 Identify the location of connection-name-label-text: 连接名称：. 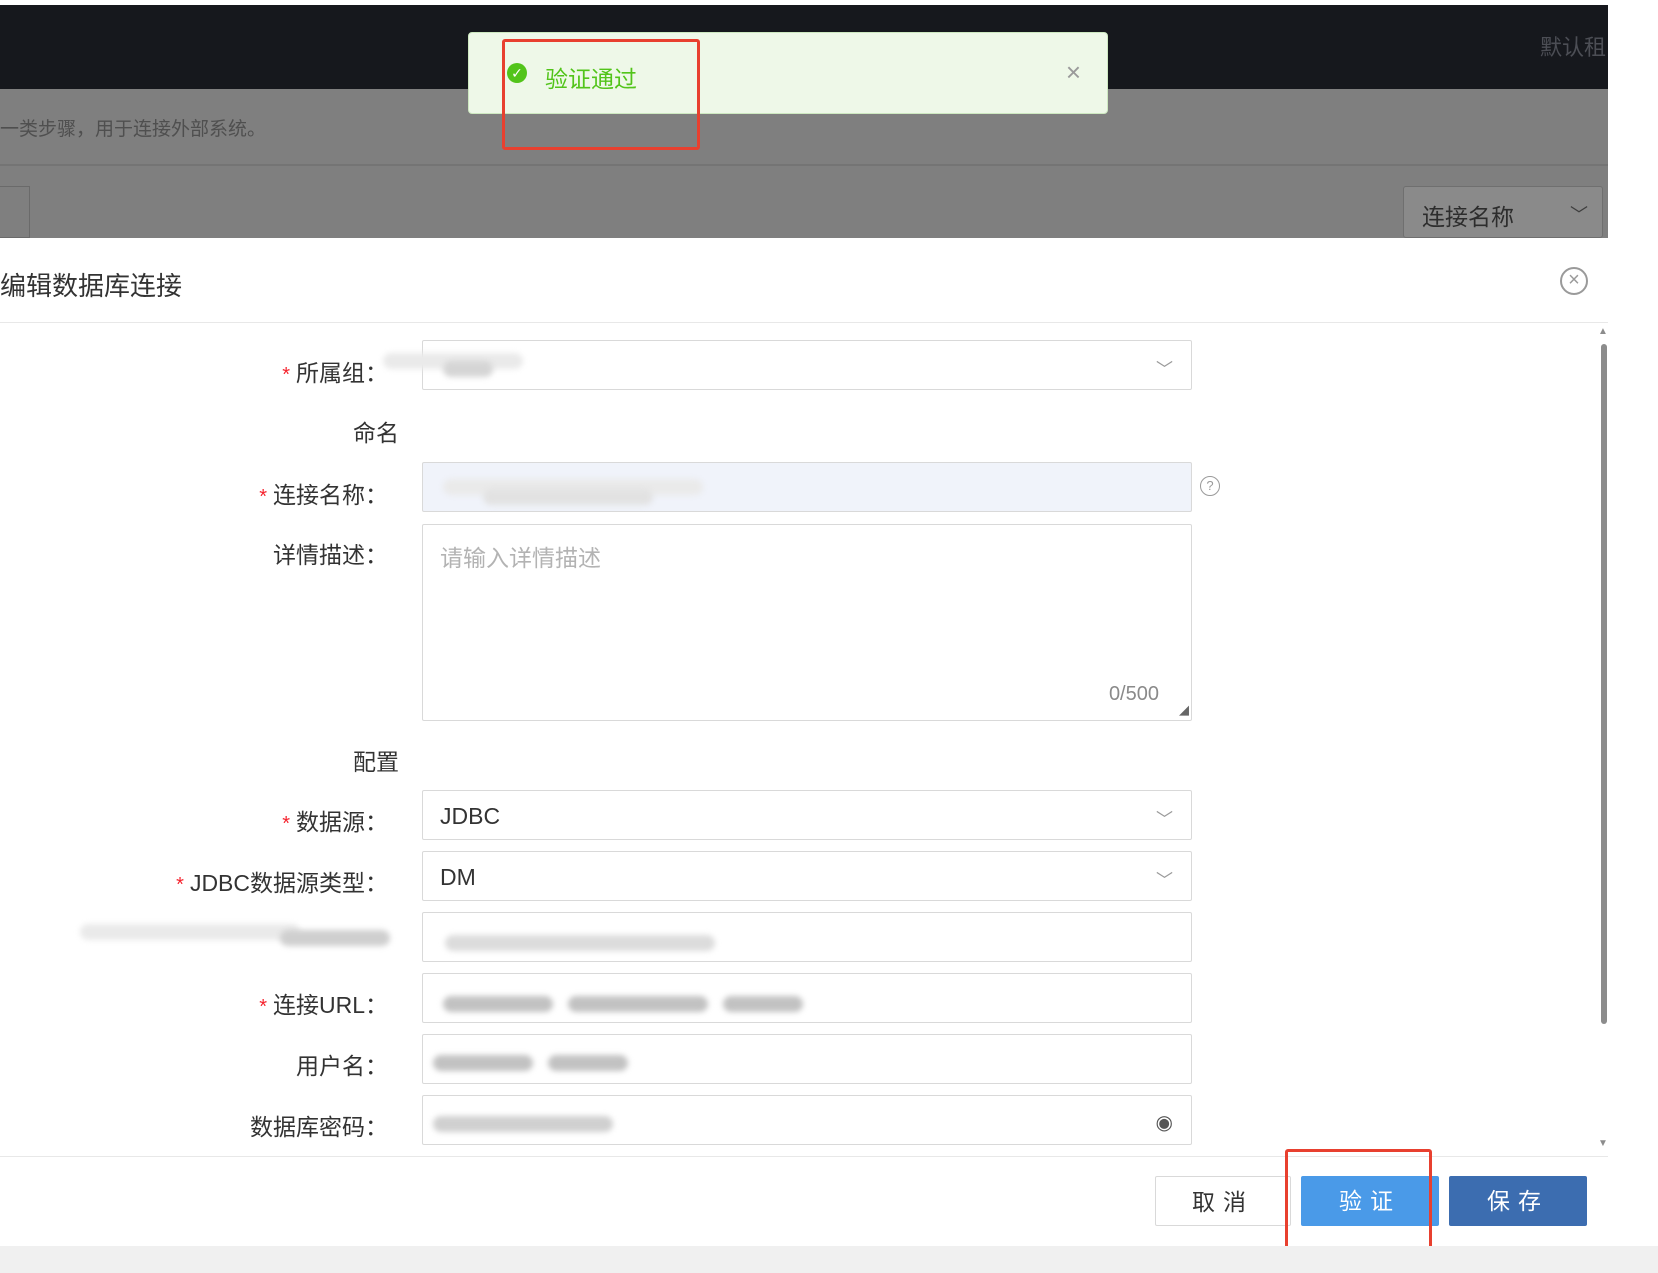
(330, 495).